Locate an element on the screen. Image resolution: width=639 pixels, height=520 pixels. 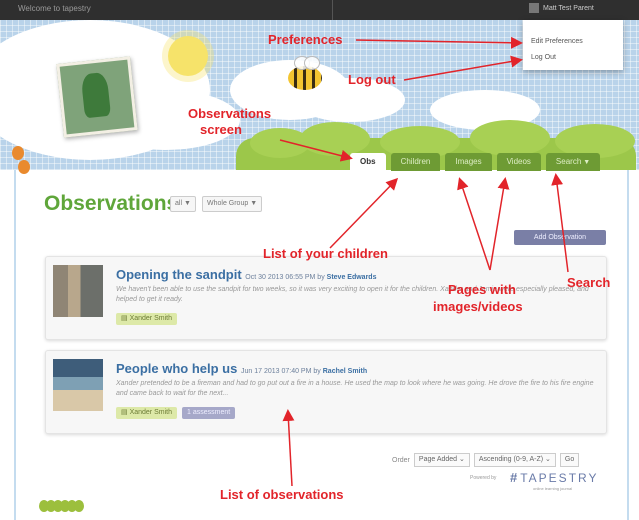
tab-obs-label: Obs is located at coordinates (368, 161).